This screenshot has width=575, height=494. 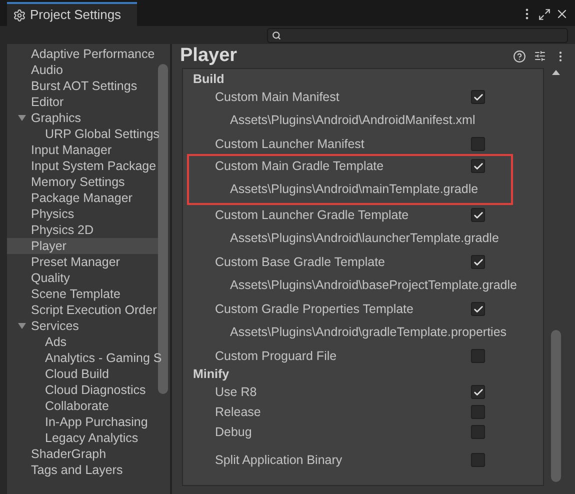 What do you see at coordinates (556, 406) in the screenshot?
I see `scrollbar` at bounding box center [556, 406].